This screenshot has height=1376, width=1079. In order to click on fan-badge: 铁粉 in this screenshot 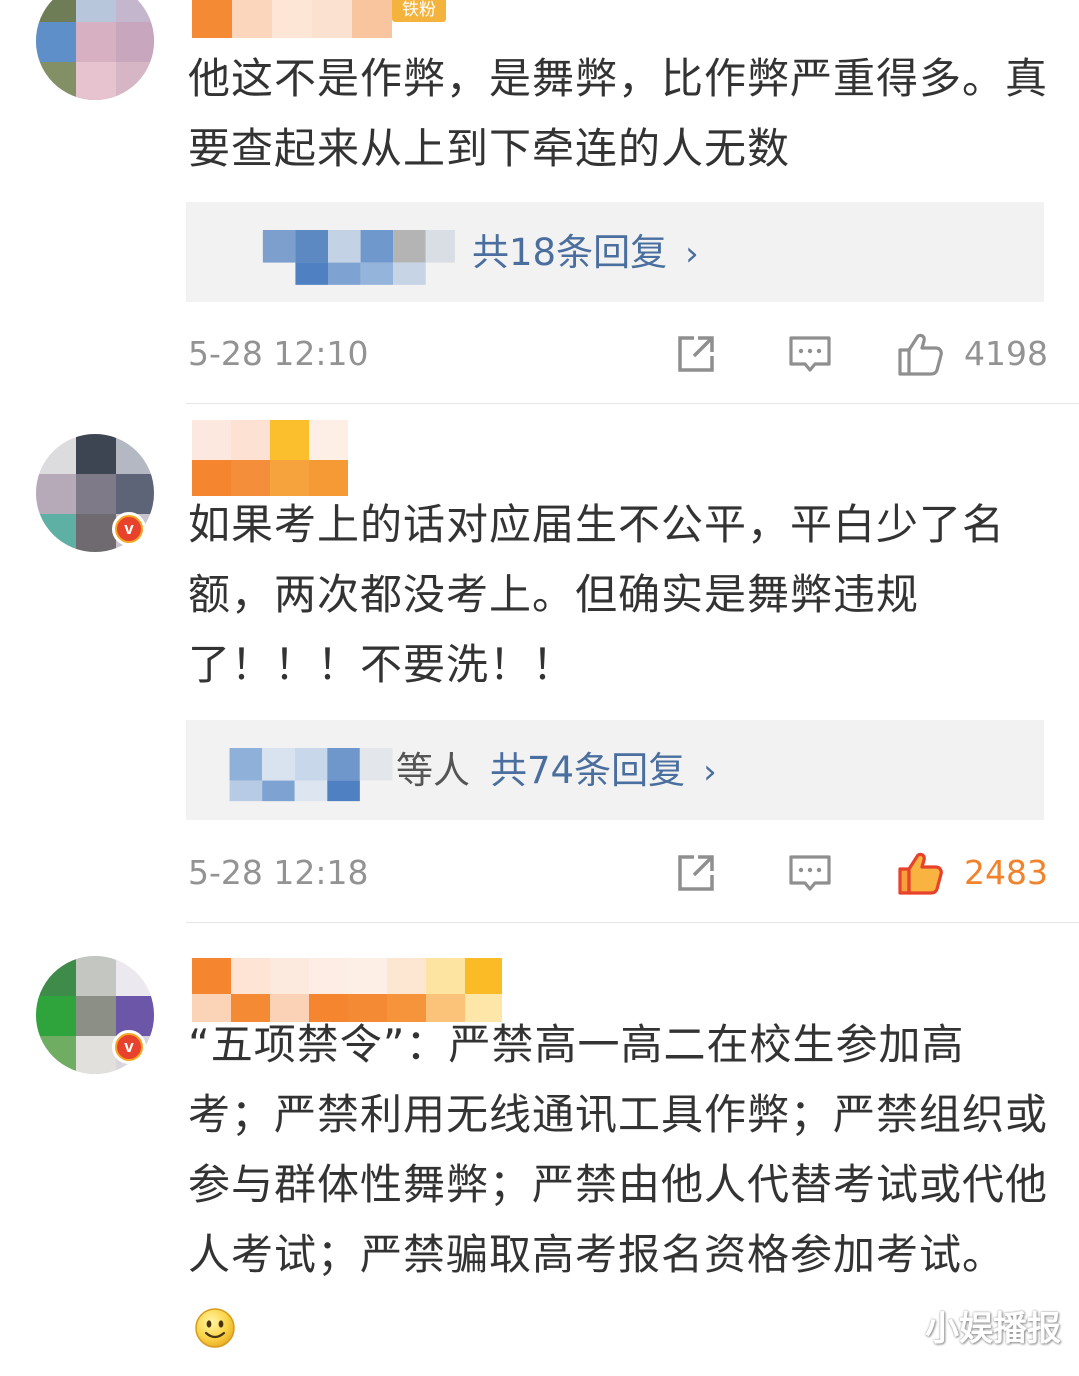, I will do `click(419, 11)`.